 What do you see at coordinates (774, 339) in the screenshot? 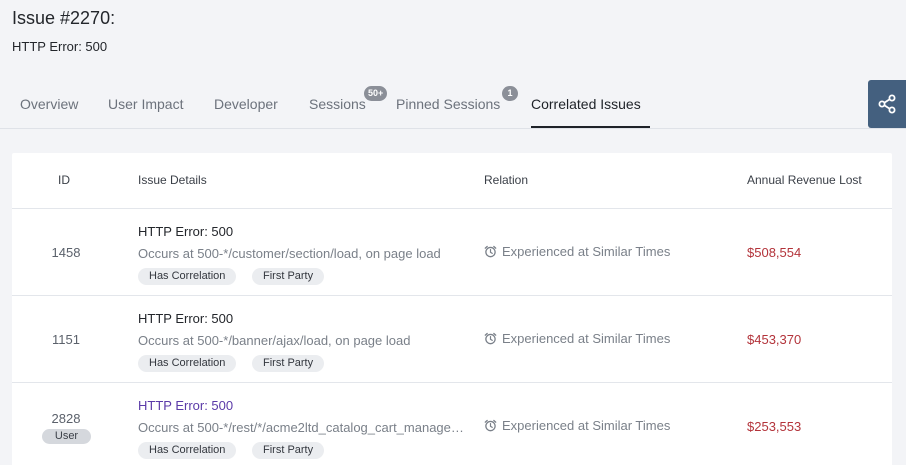
I see `revenue-lost-value: $453,370` at bounding box center [774, 339].